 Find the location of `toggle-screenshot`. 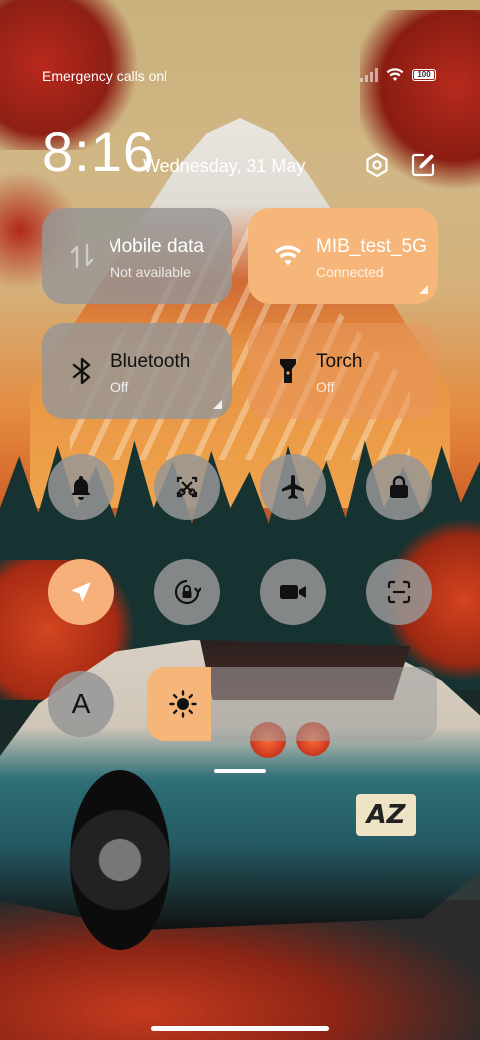

toggle-screenshot is located at coordinates (187, 487).